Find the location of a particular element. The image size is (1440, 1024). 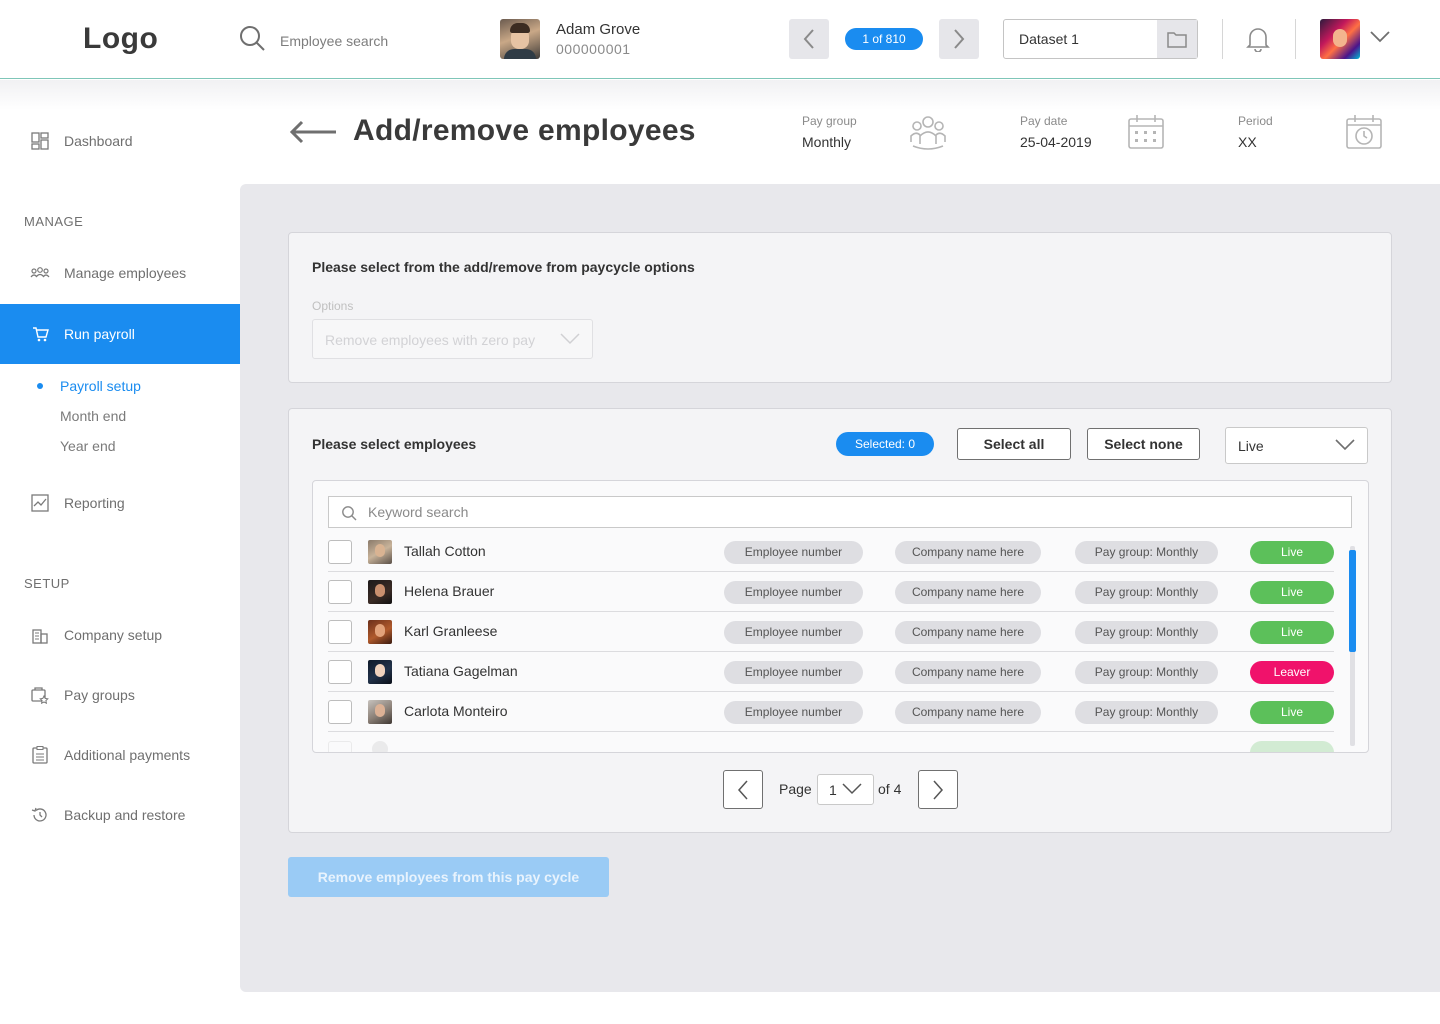

calendar-clock-icon is located at coordinates (1364, 134).